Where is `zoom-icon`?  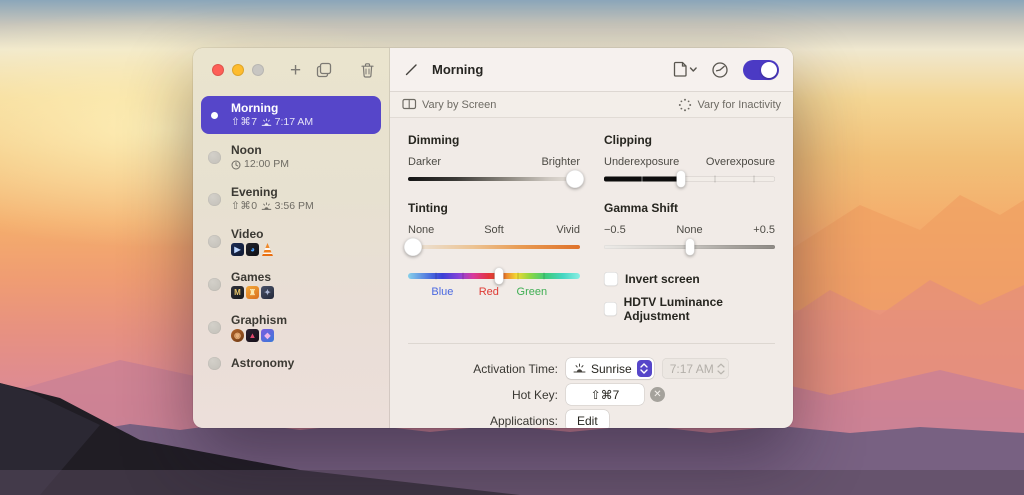
zoom-icon is located at coordinates (258, 70).